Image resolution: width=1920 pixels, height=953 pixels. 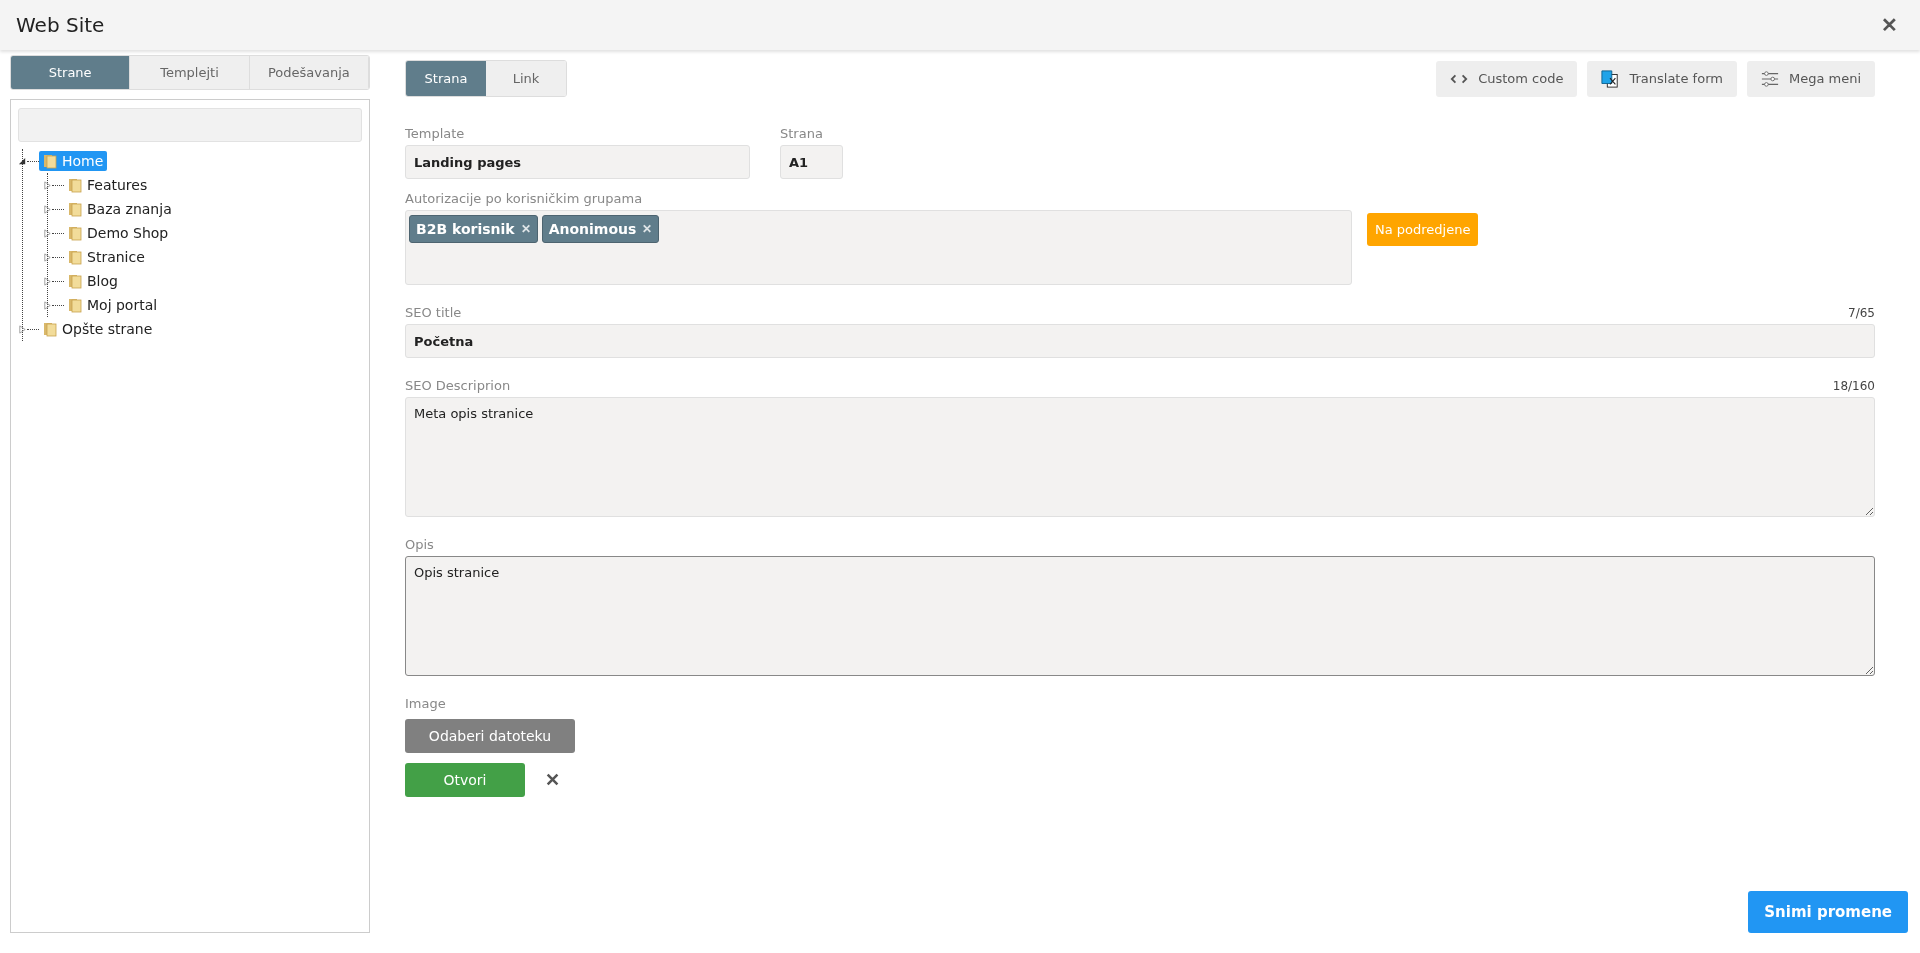 I want to click on sidebar-tab: Podešavanja, so click(x=309, y=72).